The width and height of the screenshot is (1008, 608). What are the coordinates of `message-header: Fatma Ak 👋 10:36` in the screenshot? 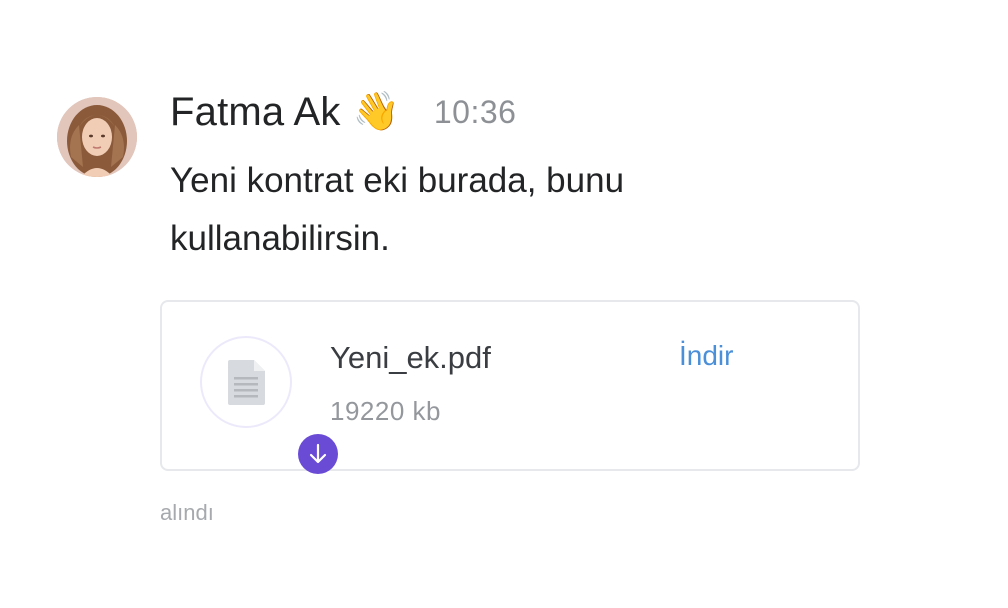 It's located at (343, 112).